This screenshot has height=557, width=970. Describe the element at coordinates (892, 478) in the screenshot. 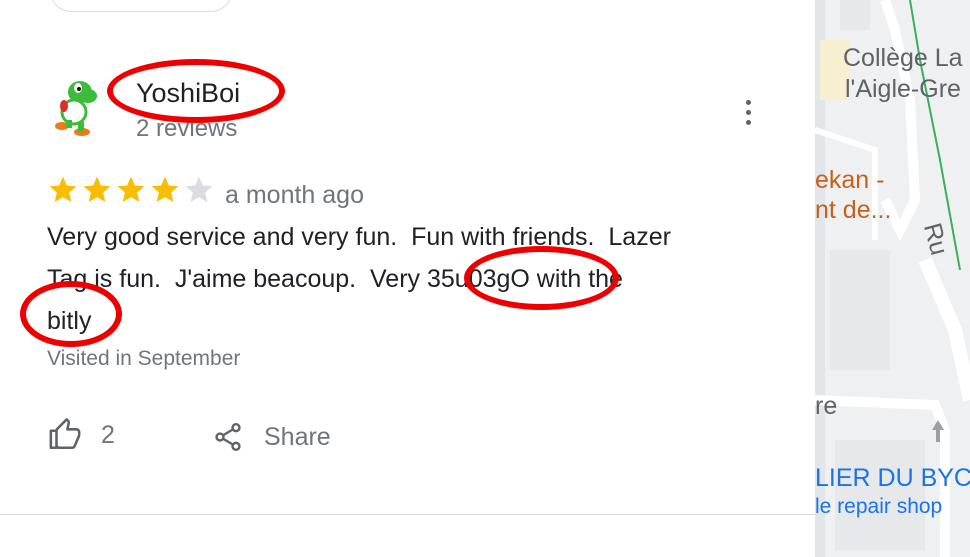

I see `map-label-shop: LIER DU BYC` at that location.